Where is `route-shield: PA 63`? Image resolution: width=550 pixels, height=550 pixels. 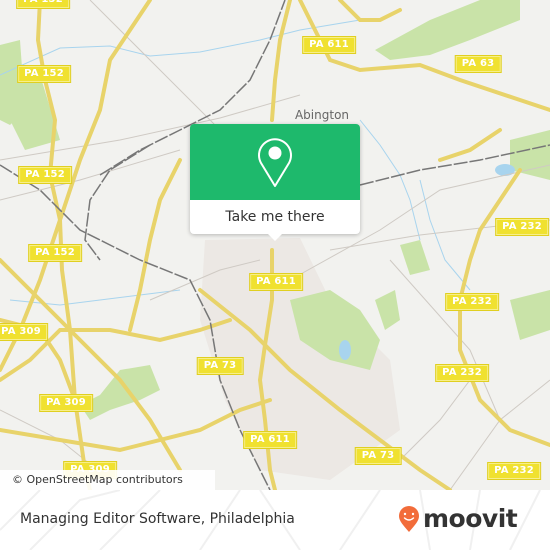
route-shield: PA 63 is located at coordinates (478, 64).